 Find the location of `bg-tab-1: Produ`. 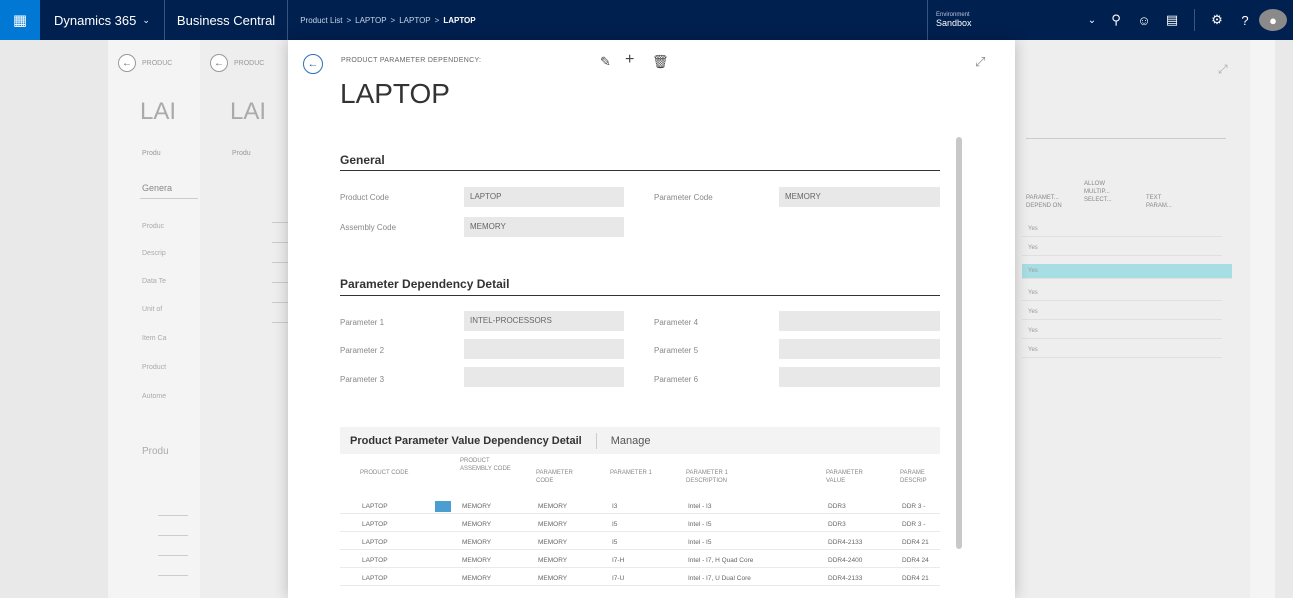

bg-tab-1: Produ is located at coordinates (151, 153).